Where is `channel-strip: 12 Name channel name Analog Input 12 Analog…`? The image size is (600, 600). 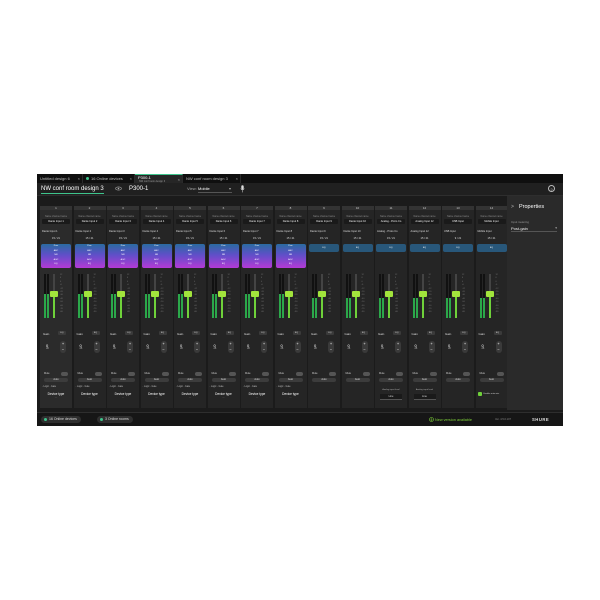 channel-strip: 12 Name channel name Analog Input 12 Analog… is located at coordinates (424, 307).